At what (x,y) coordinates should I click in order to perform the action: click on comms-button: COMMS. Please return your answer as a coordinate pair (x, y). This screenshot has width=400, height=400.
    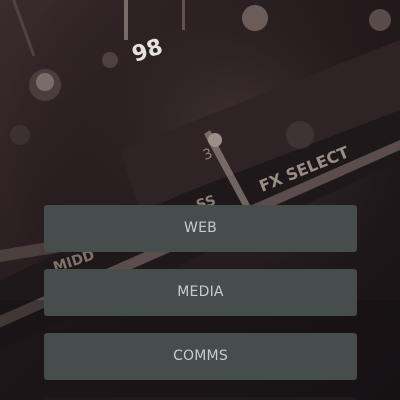
    Looking at the image, I should click on (200, 356).